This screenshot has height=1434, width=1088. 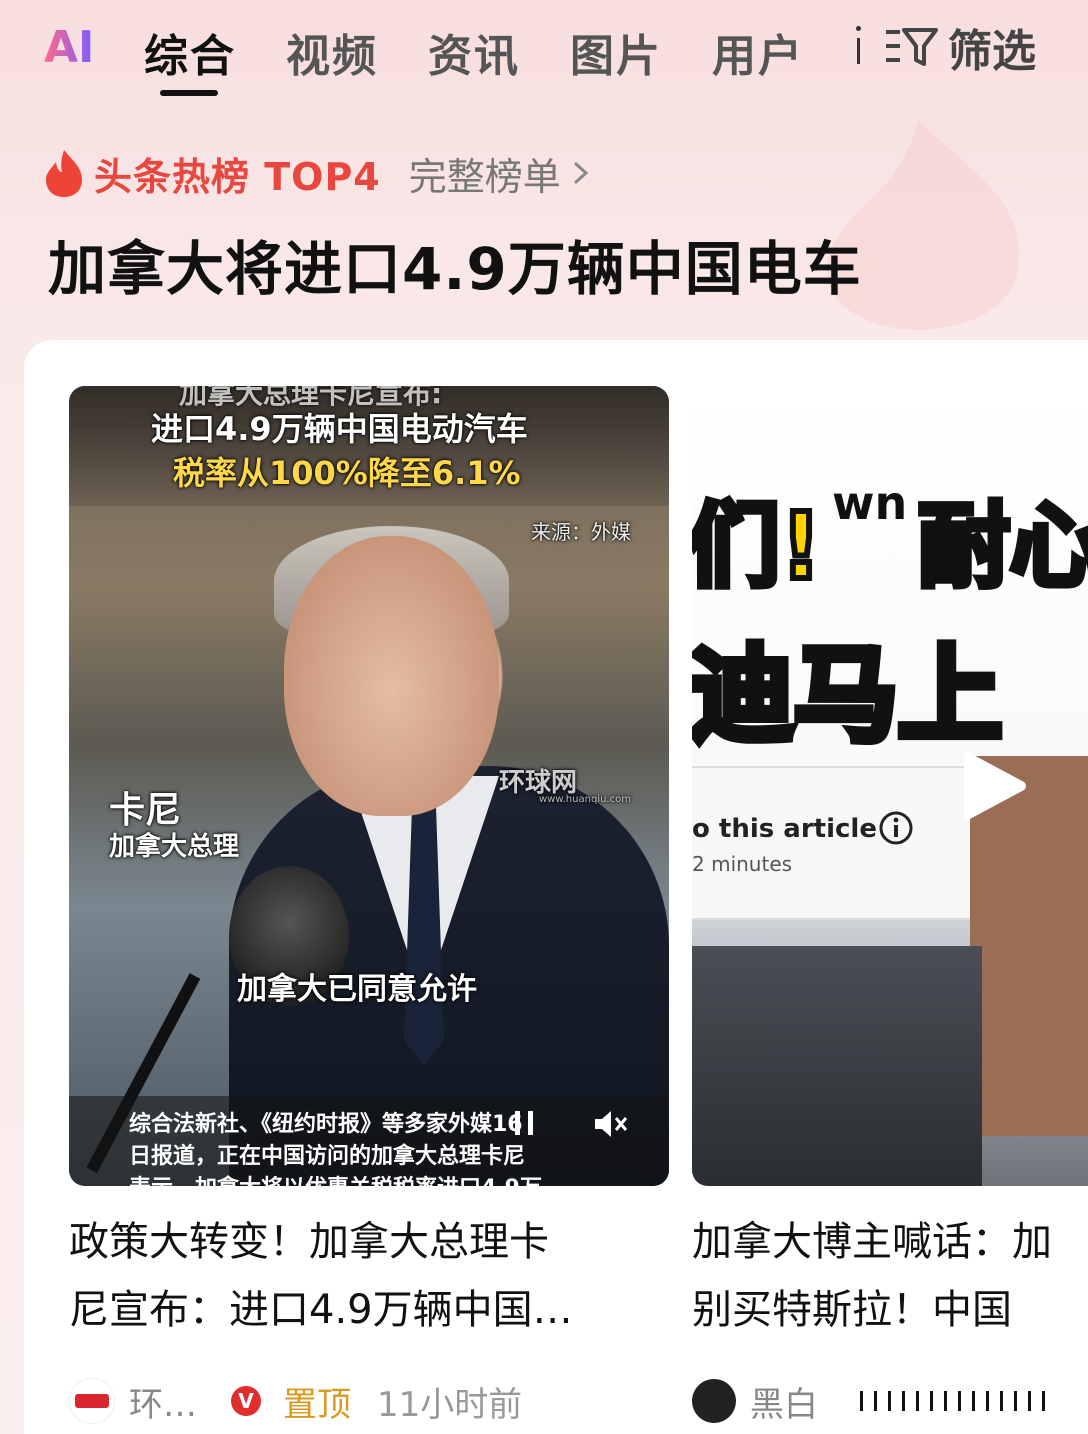 What do you see at coordinates (327, 1156) in the screenshot?
I see `video-caption-line: 日报道，正在中国访问的加拿大总理卡尼` at bounding box center [327, 1156].